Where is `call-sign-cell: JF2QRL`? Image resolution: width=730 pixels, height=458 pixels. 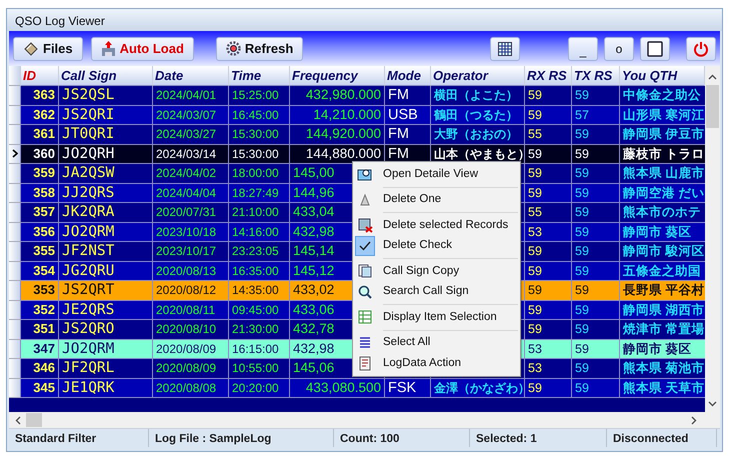 call-sign-cell: JF2QRL is located at coordinates (106, 368).